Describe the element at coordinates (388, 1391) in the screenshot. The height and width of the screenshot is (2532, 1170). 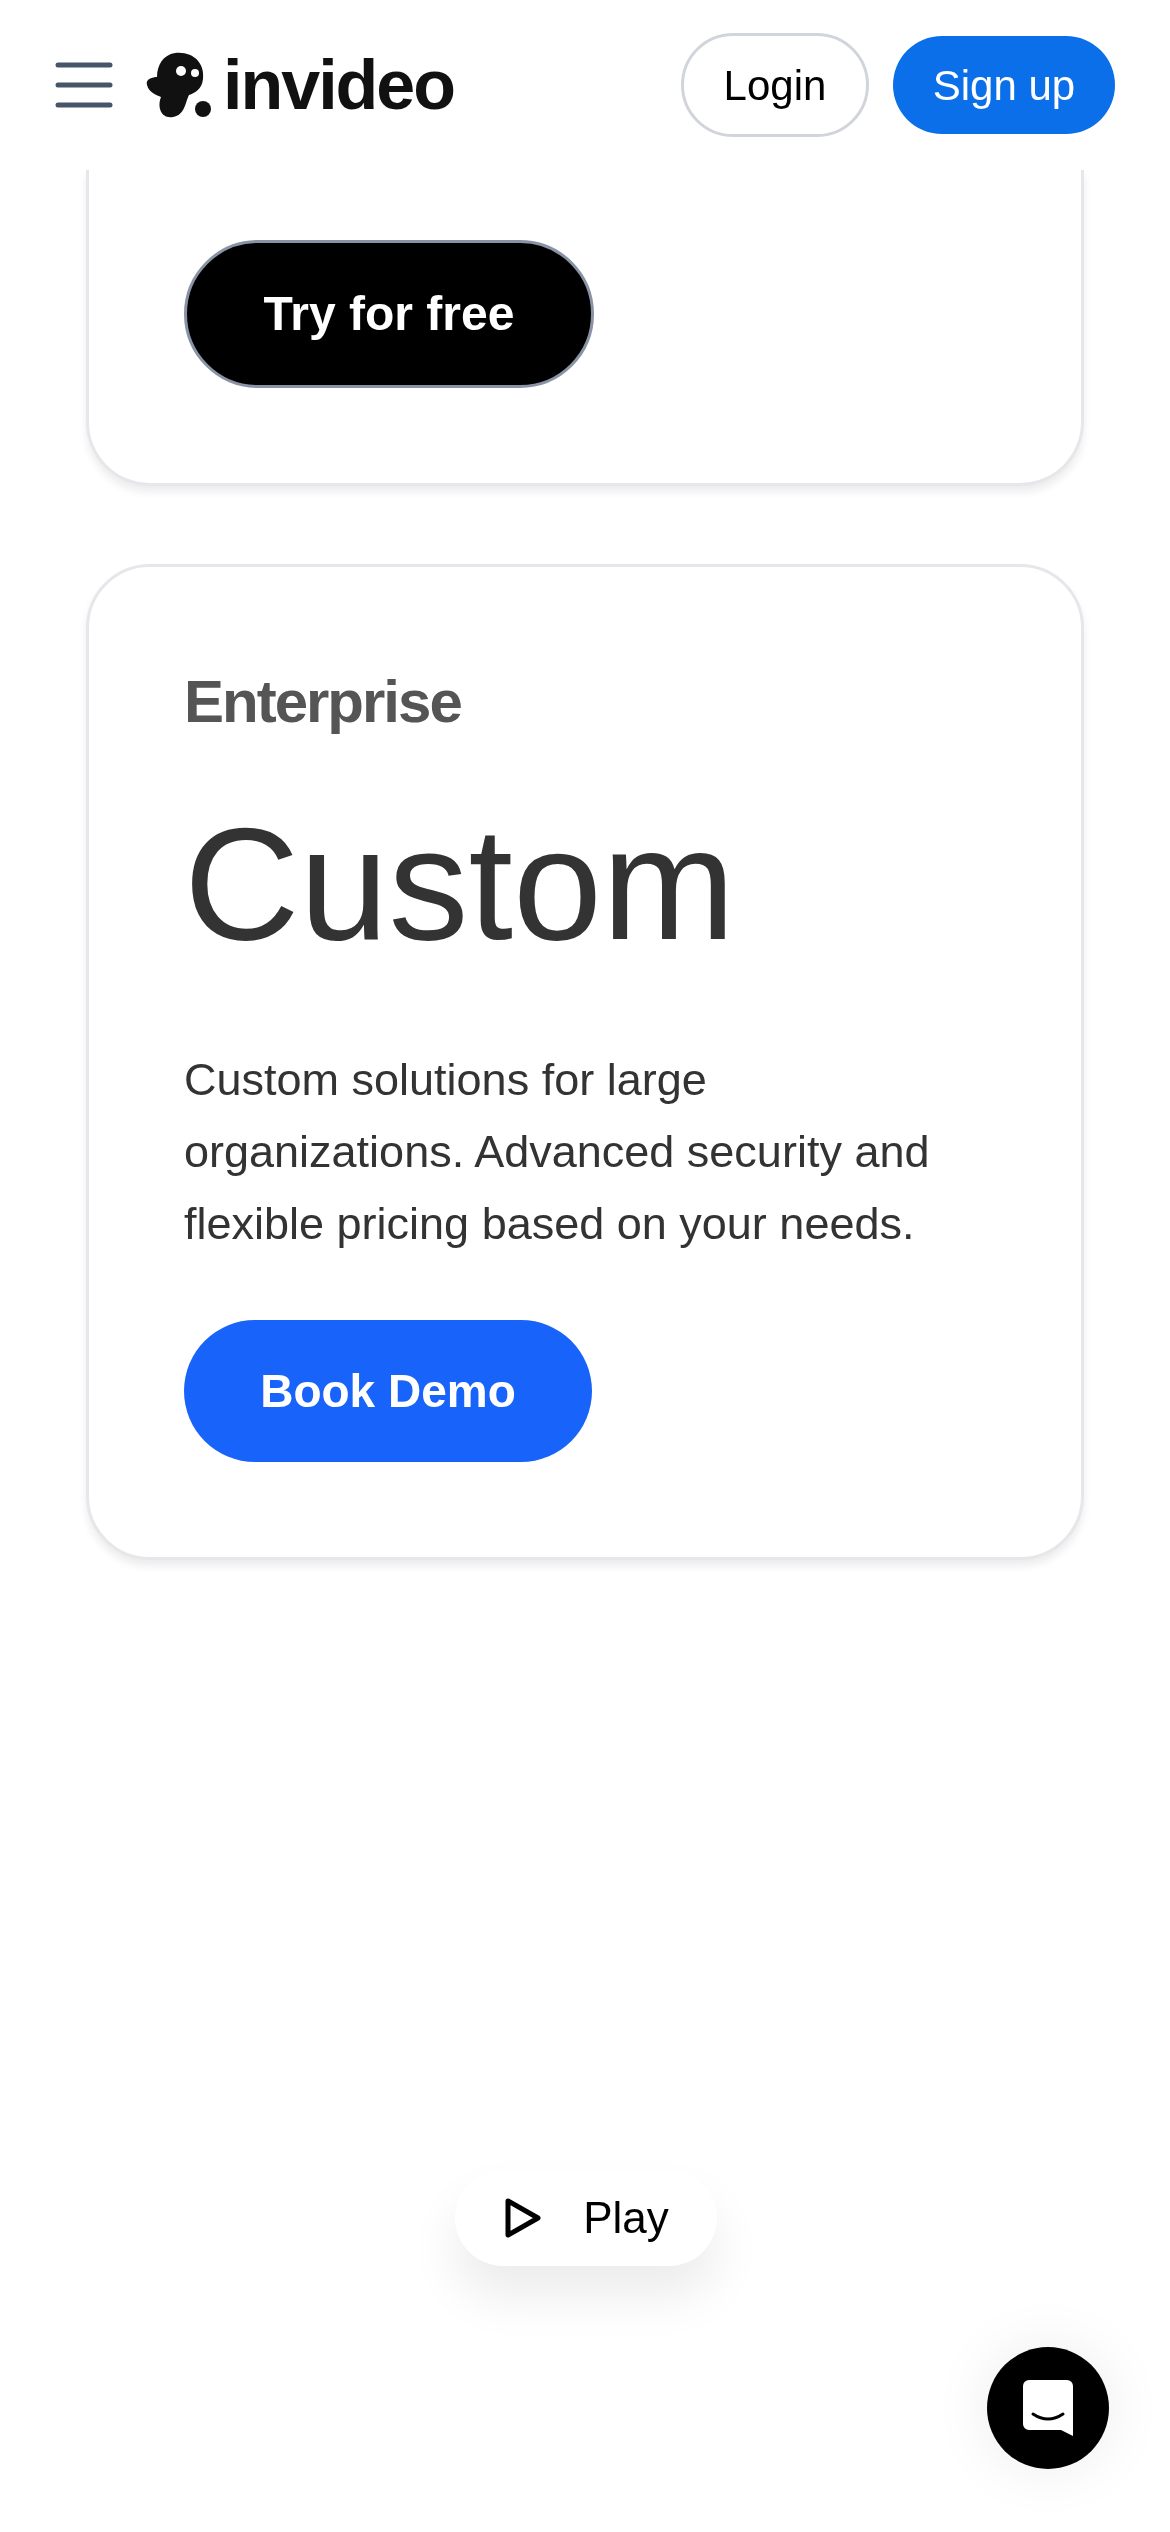
I see `book-demo-button: Book Demo` at that location.